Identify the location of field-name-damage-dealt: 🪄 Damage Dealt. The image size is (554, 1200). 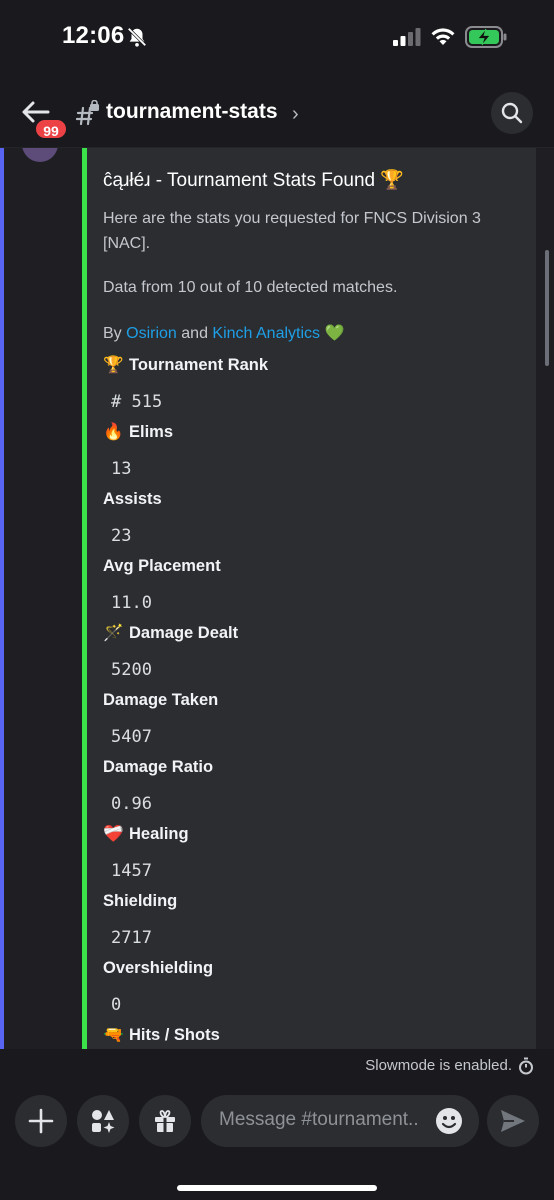
(171, 633).